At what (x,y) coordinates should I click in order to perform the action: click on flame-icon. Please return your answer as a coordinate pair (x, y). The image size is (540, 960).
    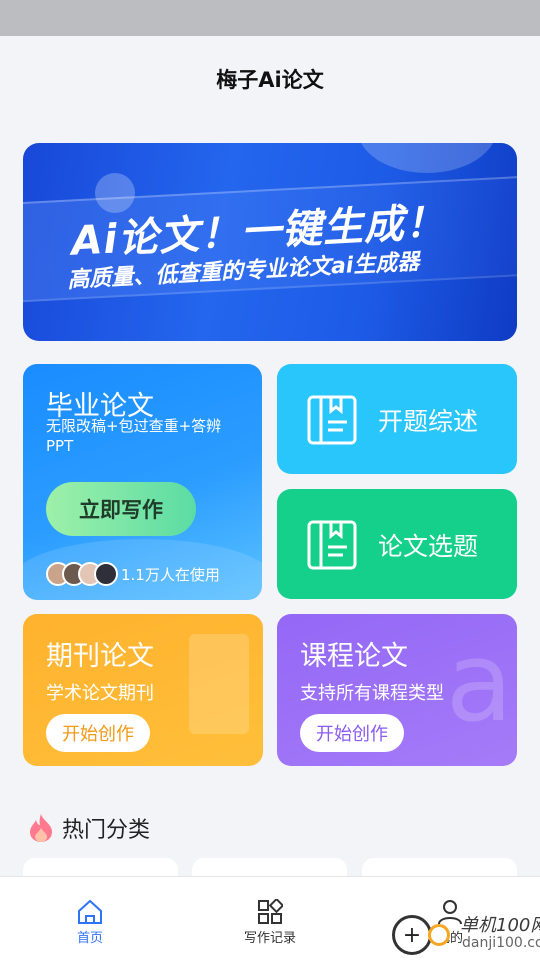
    Looking at the image, I should click on (41, 828).